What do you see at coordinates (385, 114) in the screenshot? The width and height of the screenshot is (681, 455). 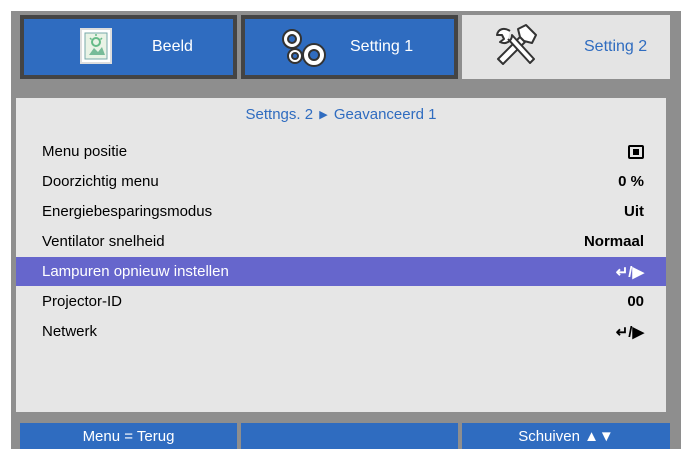 I see `breadcrumb-current: Geavanceerd 1` at bounding box center [385, 114].